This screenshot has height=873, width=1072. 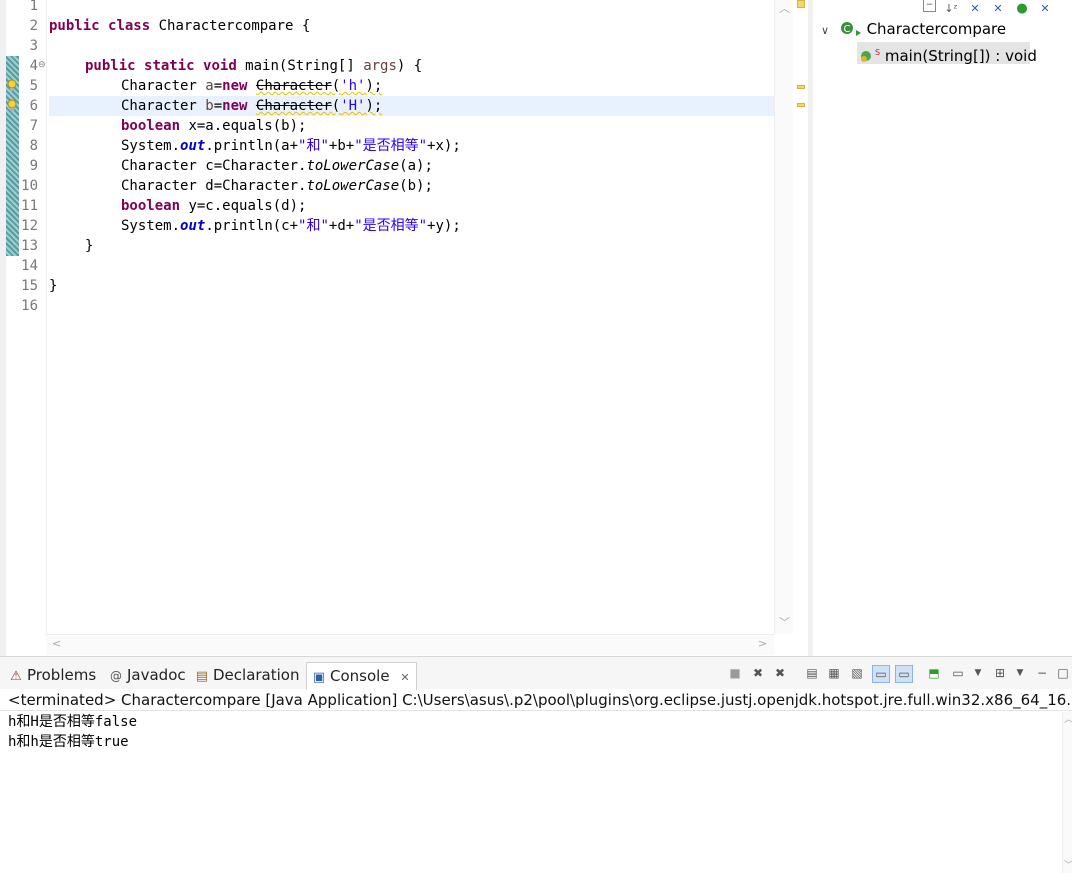 I want to click on problems-icon: ⚠, so click(x=16, y=676).